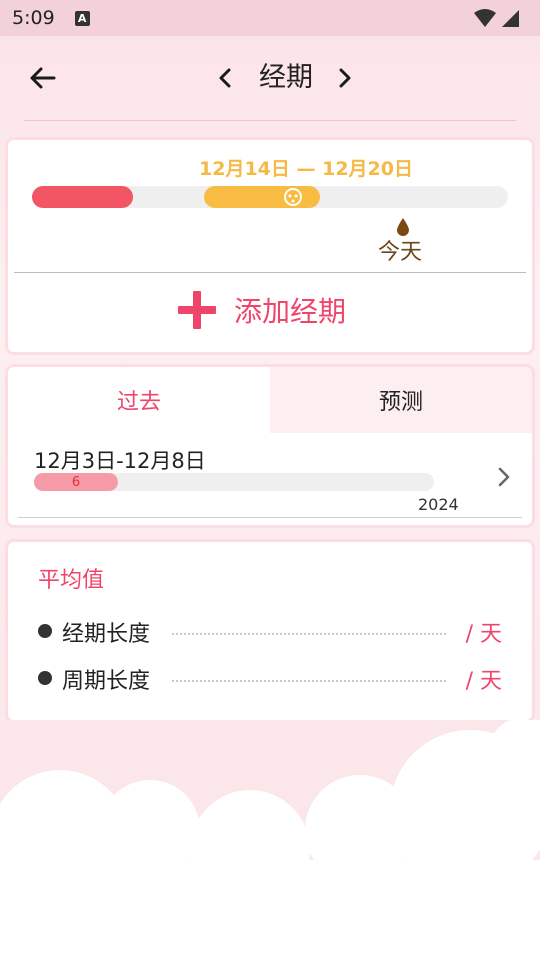 Image resolution: width=540 pixels, height=960 pixels. Describe the element at coordinates (306, 169) in the screenshot. I see `period-range-label: 12月14日 — 12月20日` at that location.